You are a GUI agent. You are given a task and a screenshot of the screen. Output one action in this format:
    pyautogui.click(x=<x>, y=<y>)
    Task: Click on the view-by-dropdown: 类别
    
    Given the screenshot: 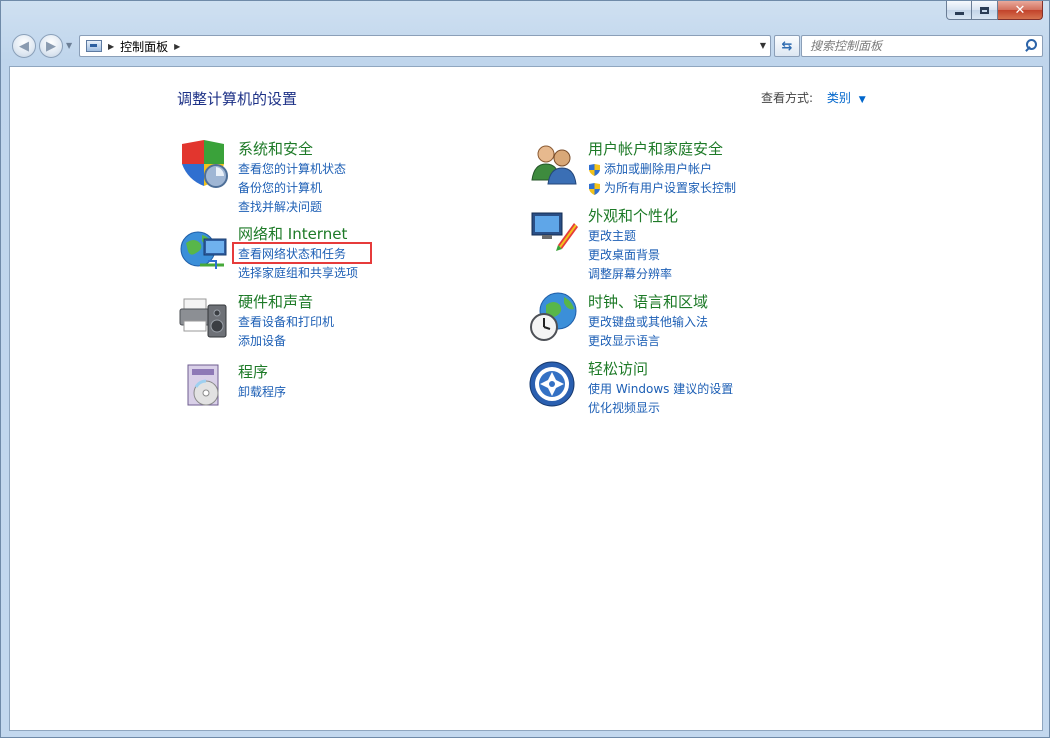 What is the action you would take?
    pyautogui.click(x=839, y=98)
    